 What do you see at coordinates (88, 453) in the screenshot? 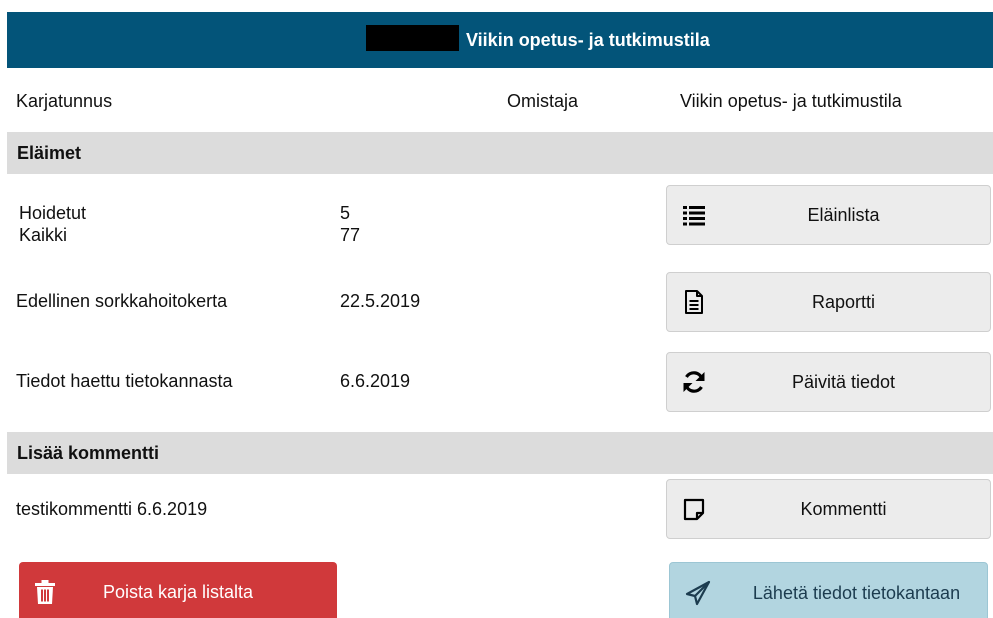
I see `section-comment-title: Lisää kommentti` at bounding box center [88, 453].